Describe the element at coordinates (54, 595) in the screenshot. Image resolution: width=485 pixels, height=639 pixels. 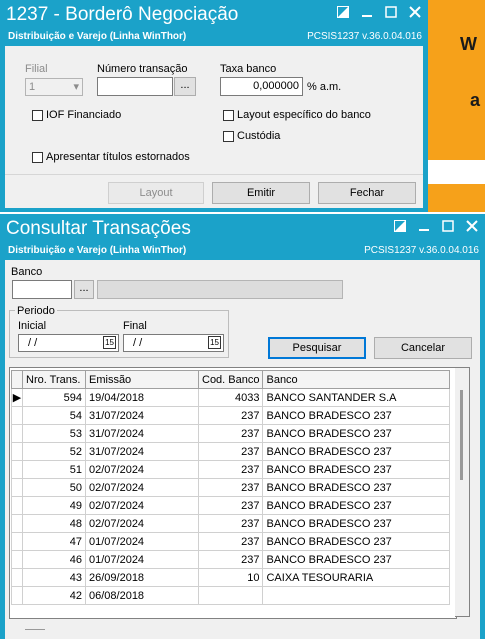
I see `cell-nro: 42` at that location.